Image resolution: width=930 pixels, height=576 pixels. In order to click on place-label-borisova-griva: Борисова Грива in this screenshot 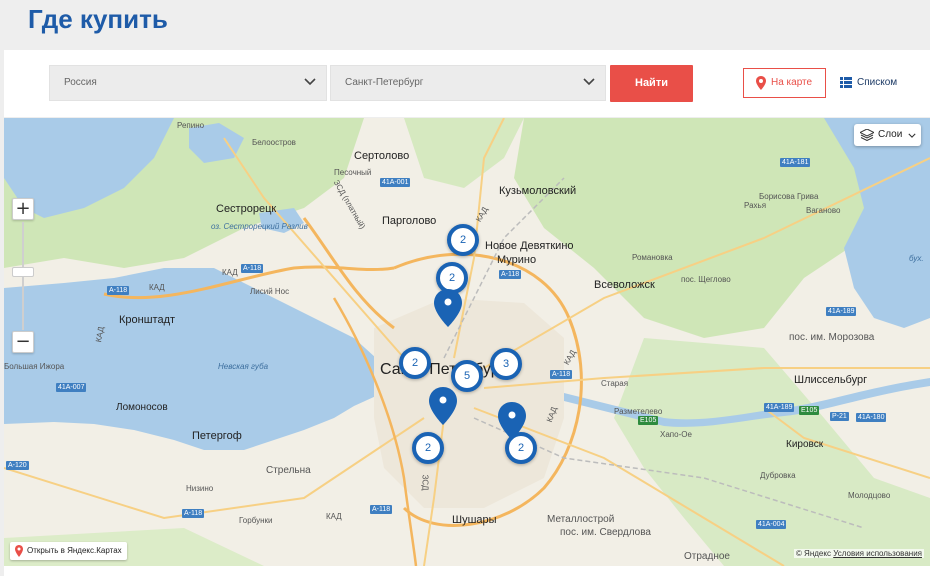, I will do `click(789, 196)`.